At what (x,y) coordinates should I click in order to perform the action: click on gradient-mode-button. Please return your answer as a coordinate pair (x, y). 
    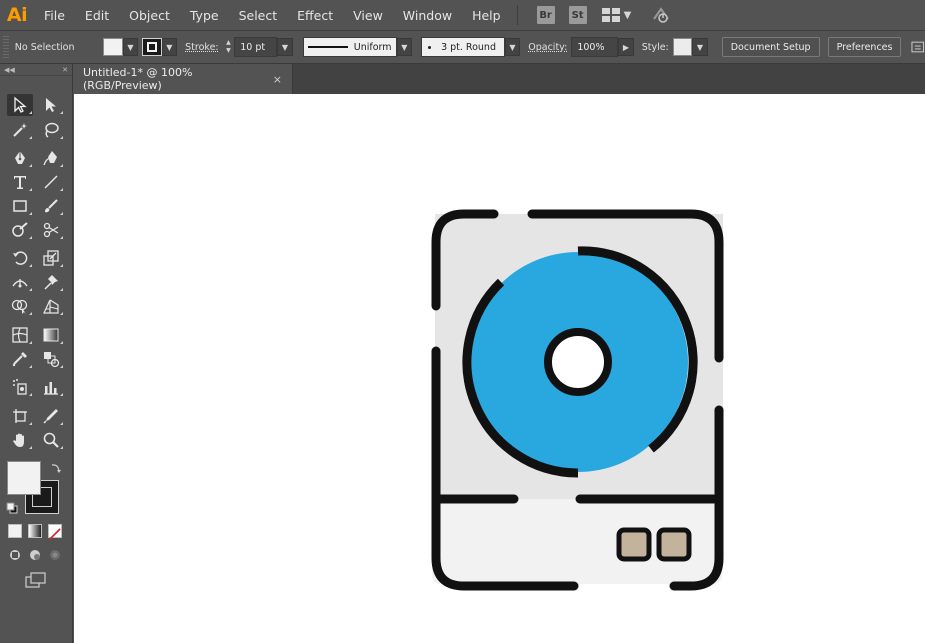
    Looking at the image, I should click on (35, 531).